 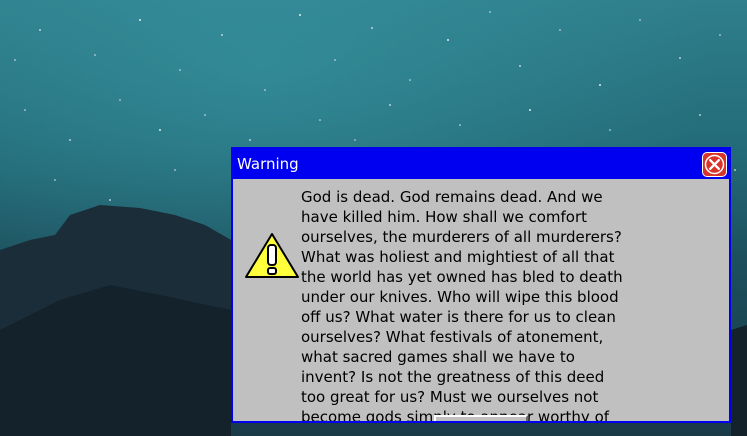 I want to click on close-button, so click(x=714, y=164).